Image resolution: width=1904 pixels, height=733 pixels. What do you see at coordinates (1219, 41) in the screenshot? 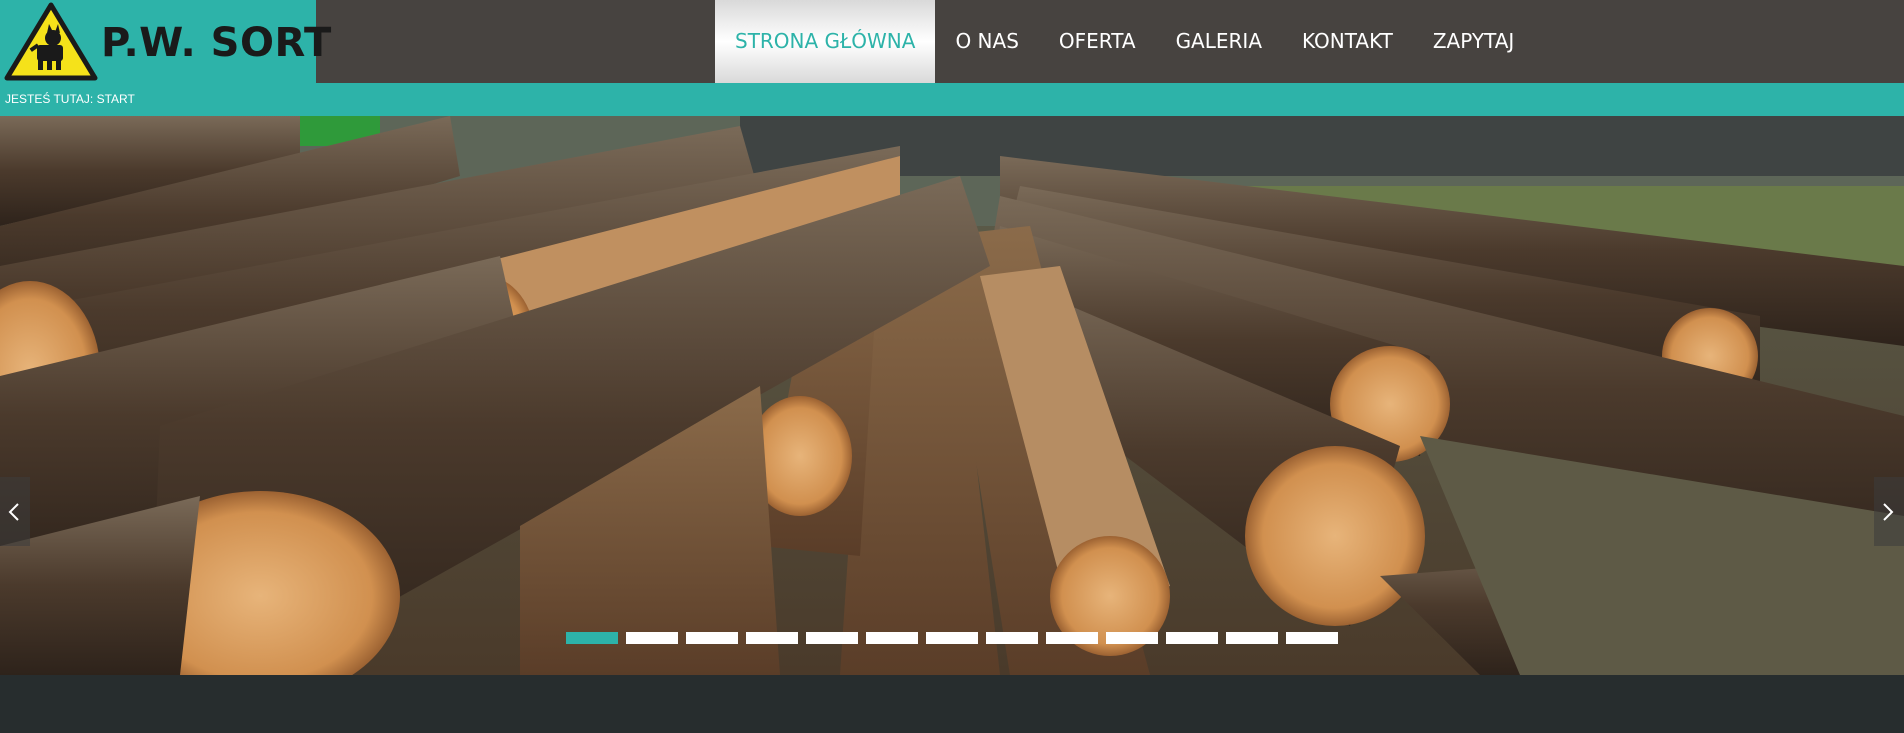
I see `nav-item-gallery: GALERIA` at bounding box center [1219, 41].